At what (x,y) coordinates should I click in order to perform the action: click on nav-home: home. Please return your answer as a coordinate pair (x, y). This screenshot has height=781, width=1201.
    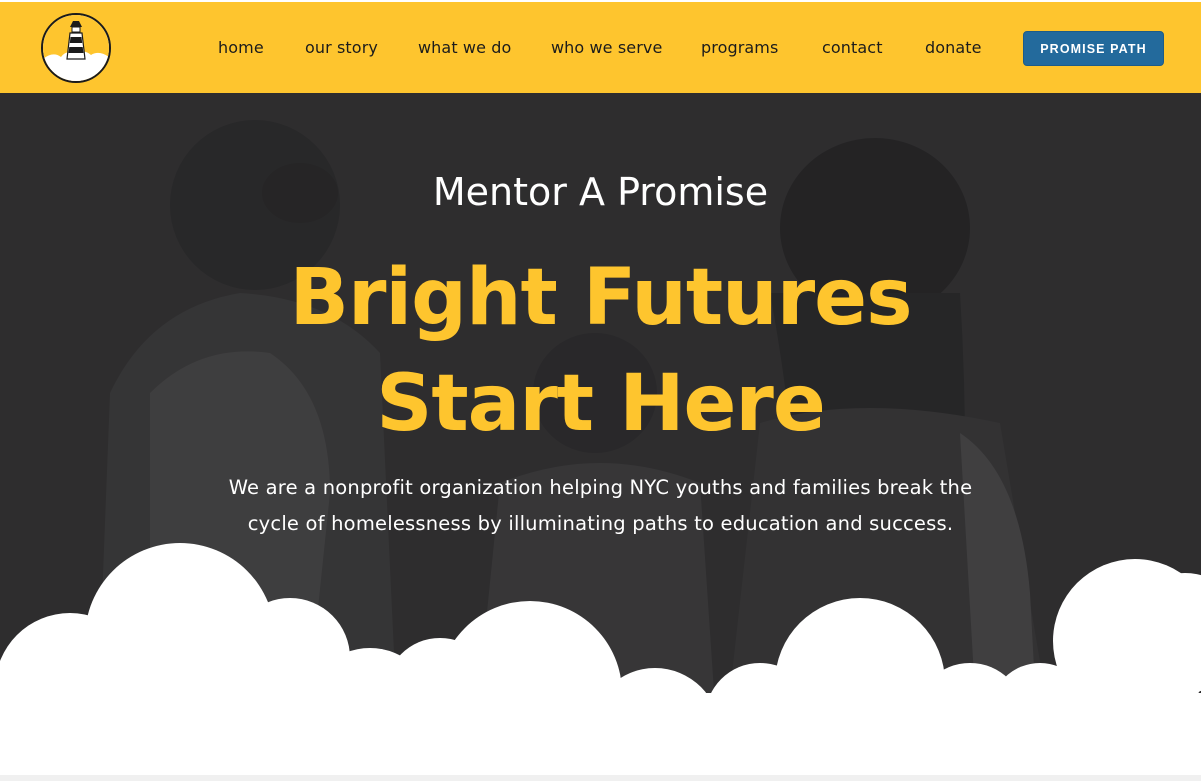
    Looking at the image, I should click on (241, 47).